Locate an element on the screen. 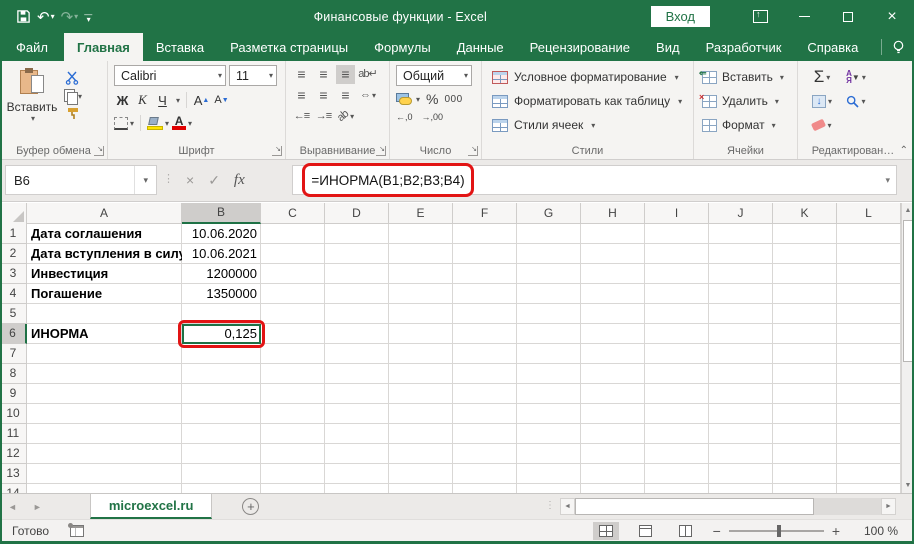  format-painter-icon is located at coordinates (73, 114).